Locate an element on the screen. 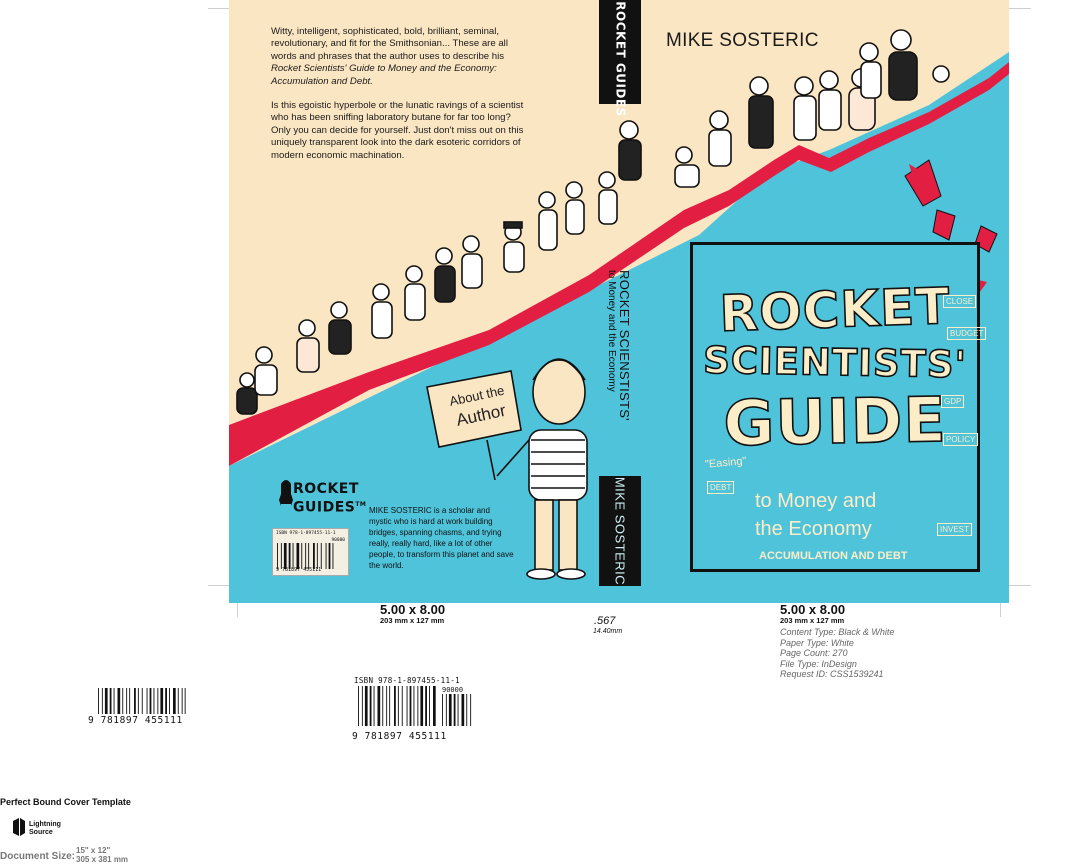 The height and width of the screenshot is (864, 1080). spine-author-text: MIKE SOSTERIC is located at coordinates (620, 531).